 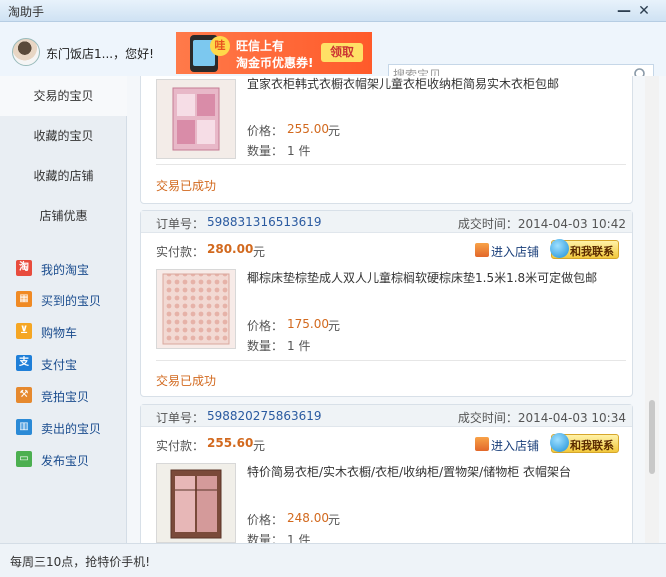 I want to click on sidebar-item-label: 支付宝, so click(x=59, y=365).